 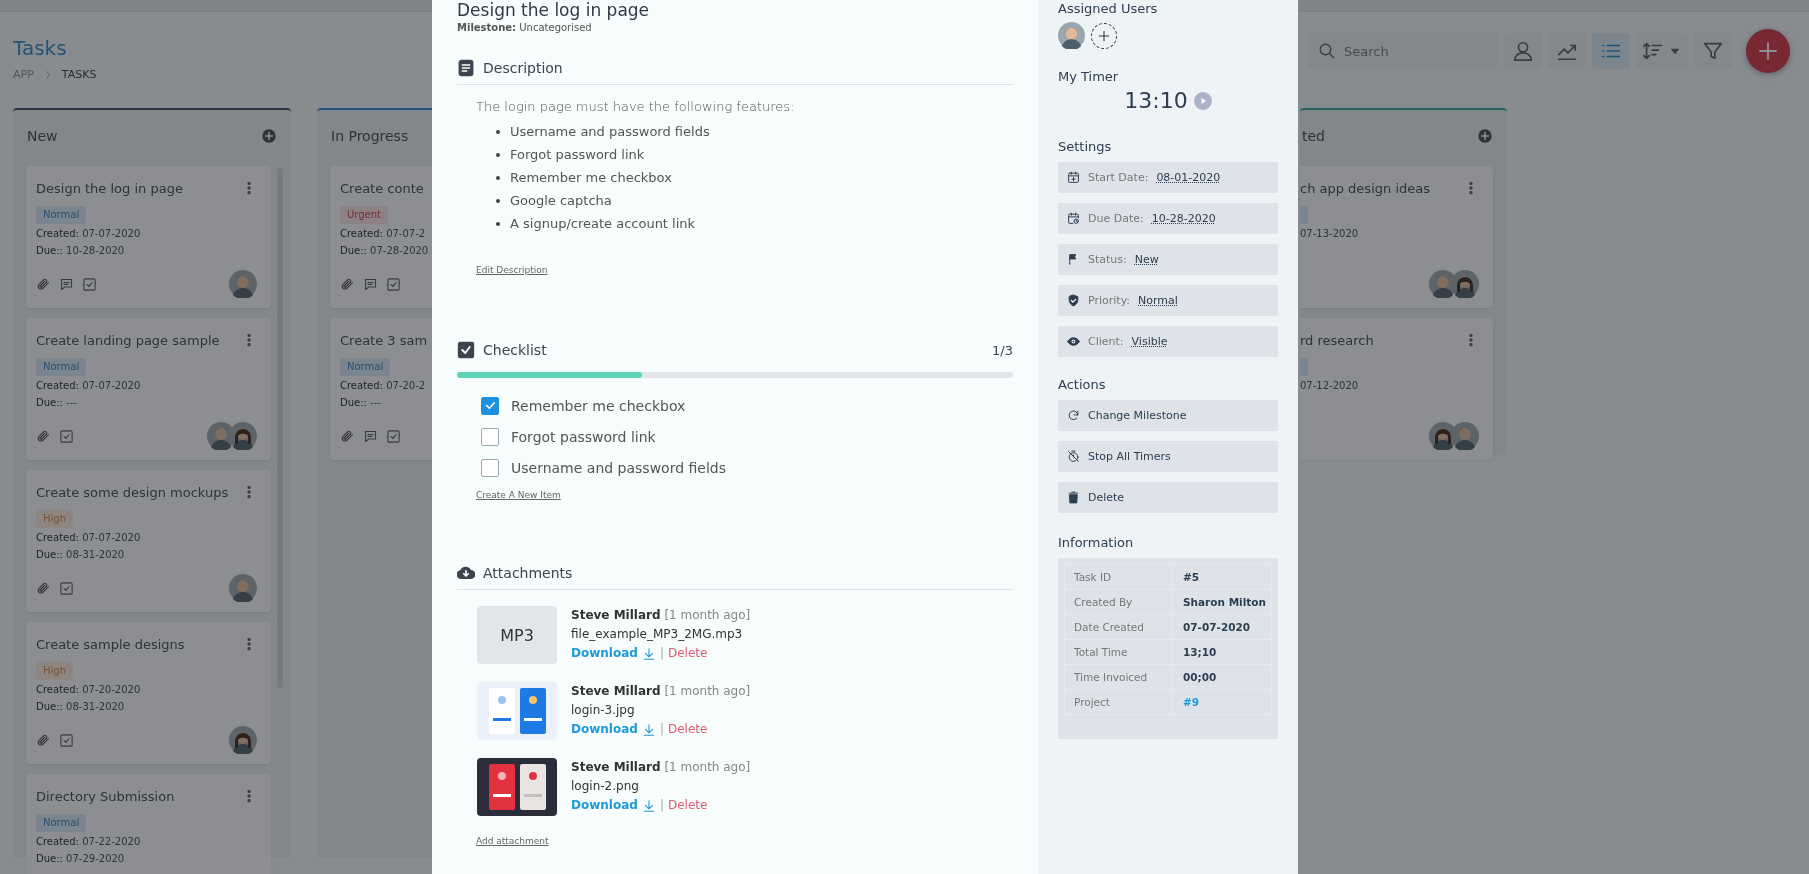 What do you see at coordinates (148, 389) in the screenshot?
I see `task-card: Create landing page sample Normal Created: 07-07-2020 Due:: ---` at bounding box center [148, 389].